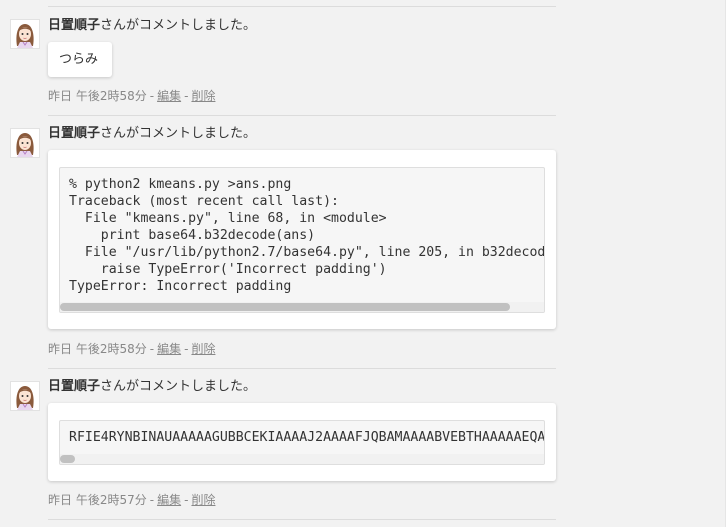 This screenshot has height=527, width=726. I want to click on comment-body: つらみ, so click(80, 59).